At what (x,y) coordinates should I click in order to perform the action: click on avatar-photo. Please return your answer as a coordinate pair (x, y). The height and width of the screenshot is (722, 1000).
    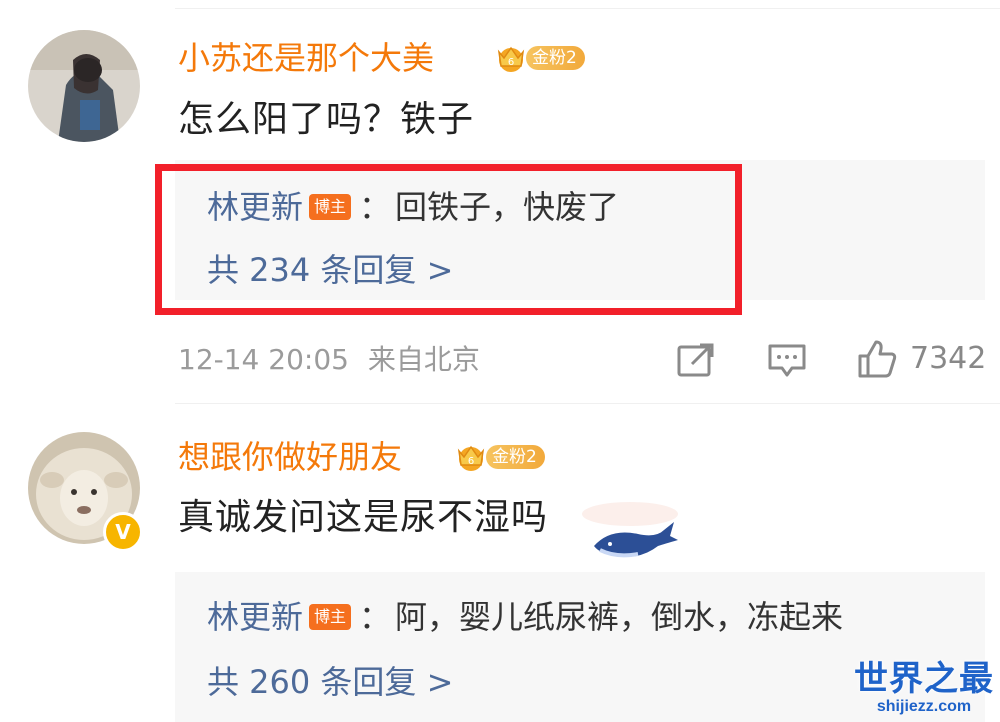
    Looking at the image, I should click on (84, 86).